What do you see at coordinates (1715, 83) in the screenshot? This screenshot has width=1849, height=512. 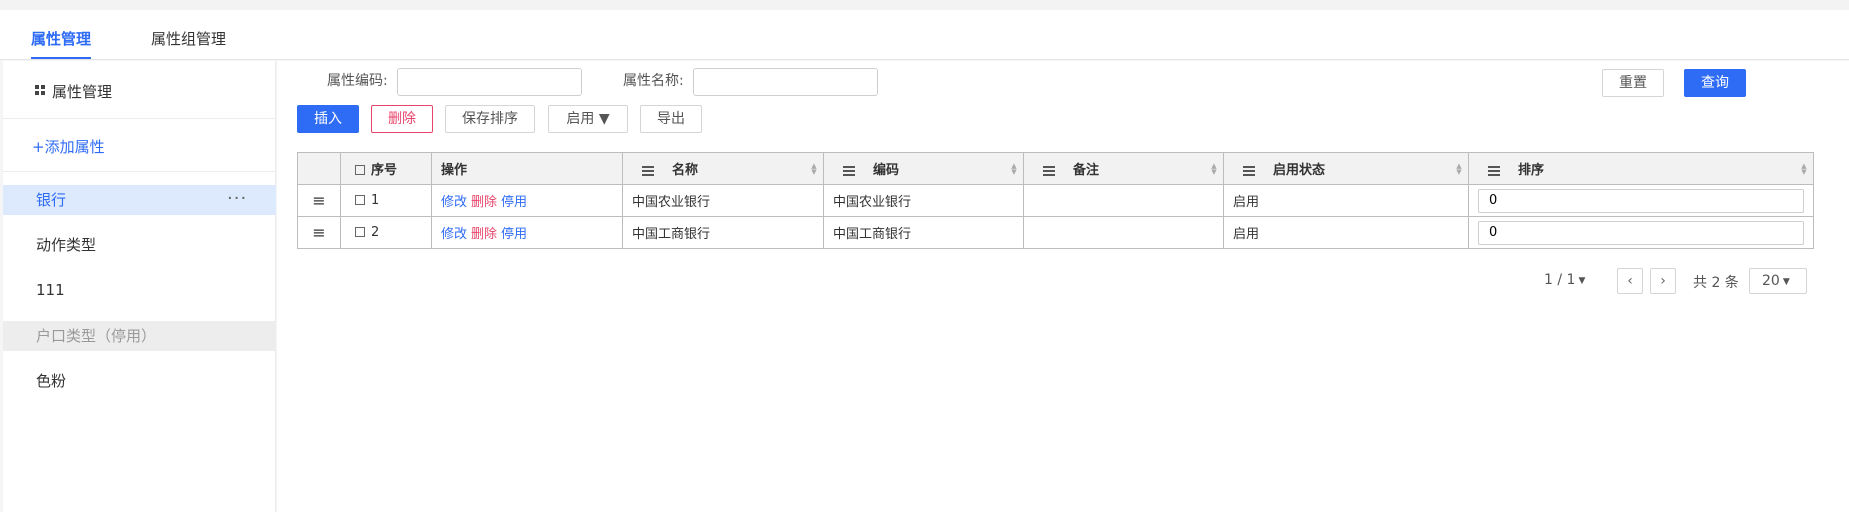 I see `query-button: 查询` at bounding box center [1715, 83].